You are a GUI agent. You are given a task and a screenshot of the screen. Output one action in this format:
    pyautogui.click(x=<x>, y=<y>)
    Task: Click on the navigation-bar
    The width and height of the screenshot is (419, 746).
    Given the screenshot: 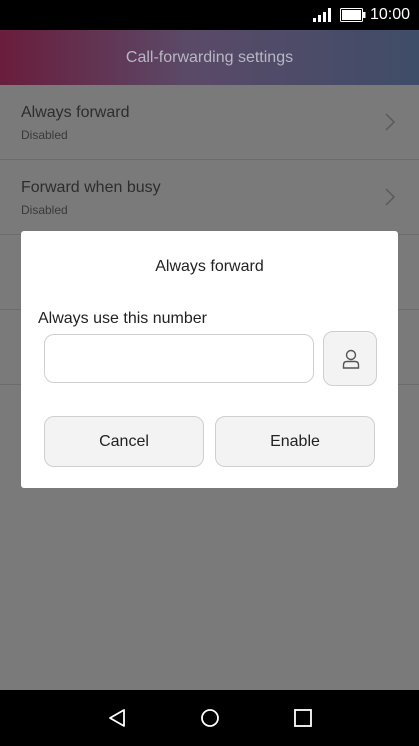 What is the action you would take?
    pyautogui.click(x=209, y=718)
    